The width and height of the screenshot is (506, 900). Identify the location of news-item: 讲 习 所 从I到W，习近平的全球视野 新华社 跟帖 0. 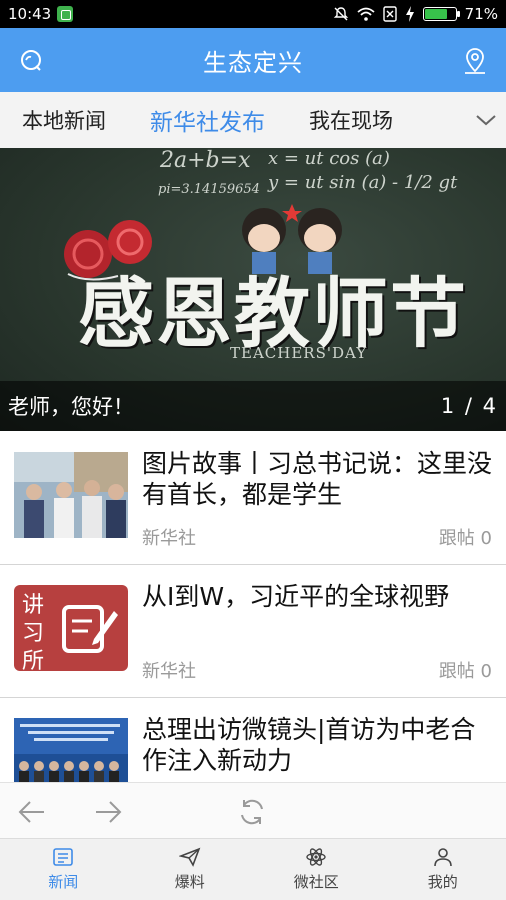
(253, 631).